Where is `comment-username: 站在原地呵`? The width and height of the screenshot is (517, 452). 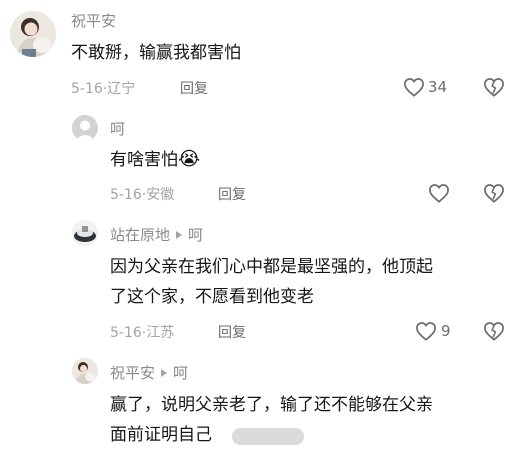 comment-username: 站在原地呵 is located at coordinates (156, 234).